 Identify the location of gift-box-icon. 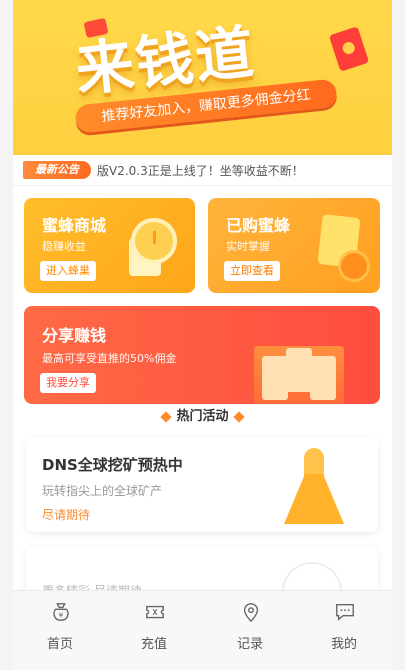
(299, 375).